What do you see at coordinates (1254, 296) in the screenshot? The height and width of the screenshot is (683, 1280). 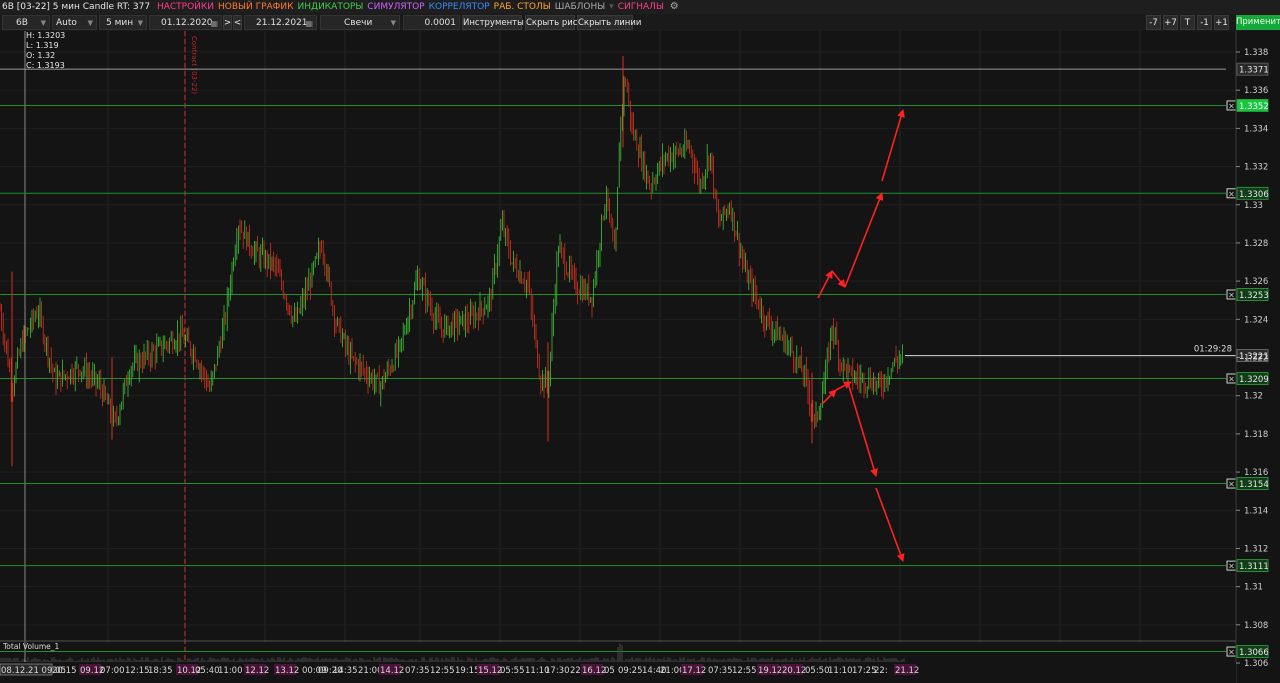 I see `level-price-label: 1.3253` at bounding box center [1254, 296].